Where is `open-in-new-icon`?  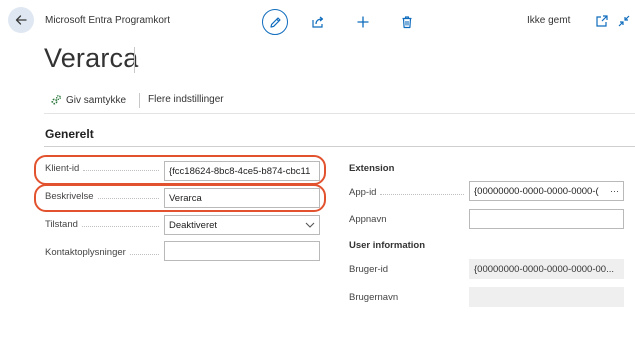 open-in-new-icon is located at coordinates (602, 21).